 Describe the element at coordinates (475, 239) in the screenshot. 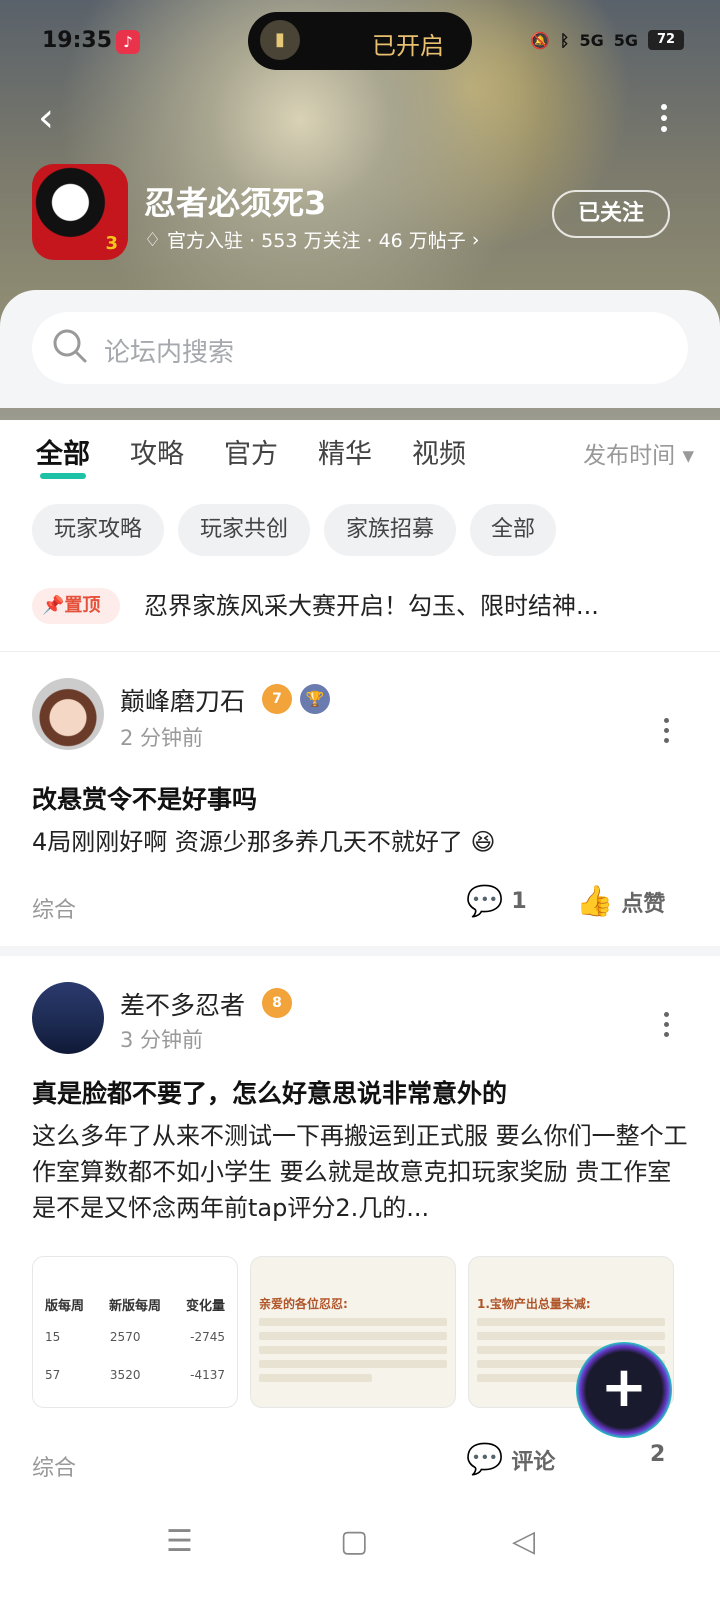

I see `chevron-right-icon: ›` at that location.